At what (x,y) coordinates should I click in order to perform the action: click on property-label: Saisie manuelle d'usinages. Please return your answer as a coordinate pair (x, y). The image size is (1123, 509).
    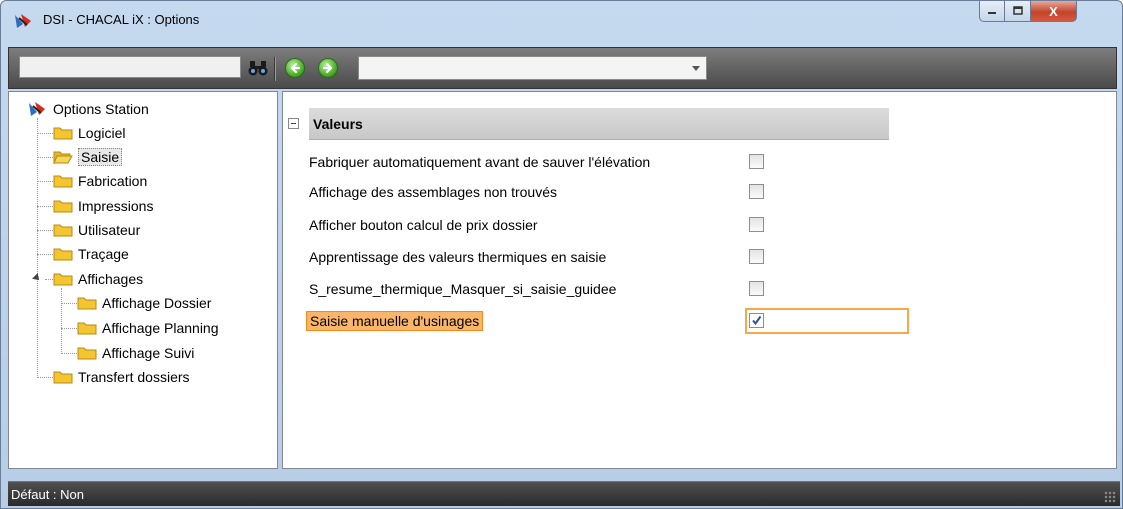
    Looking at the image, I should click on (395, 321).